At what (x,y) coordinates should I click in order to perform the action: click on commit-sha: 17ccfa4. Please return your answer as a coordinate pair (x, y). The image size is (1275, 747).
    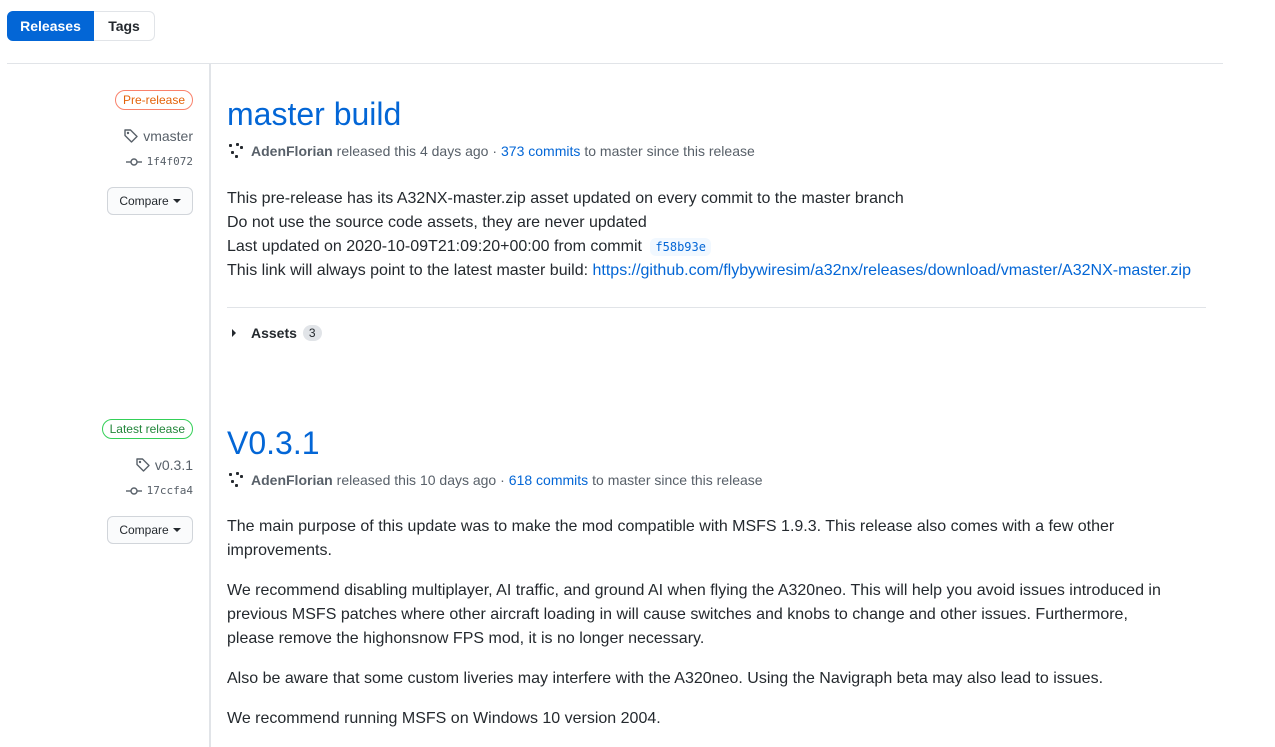
    Looking at the image, I should click on (169, 490).